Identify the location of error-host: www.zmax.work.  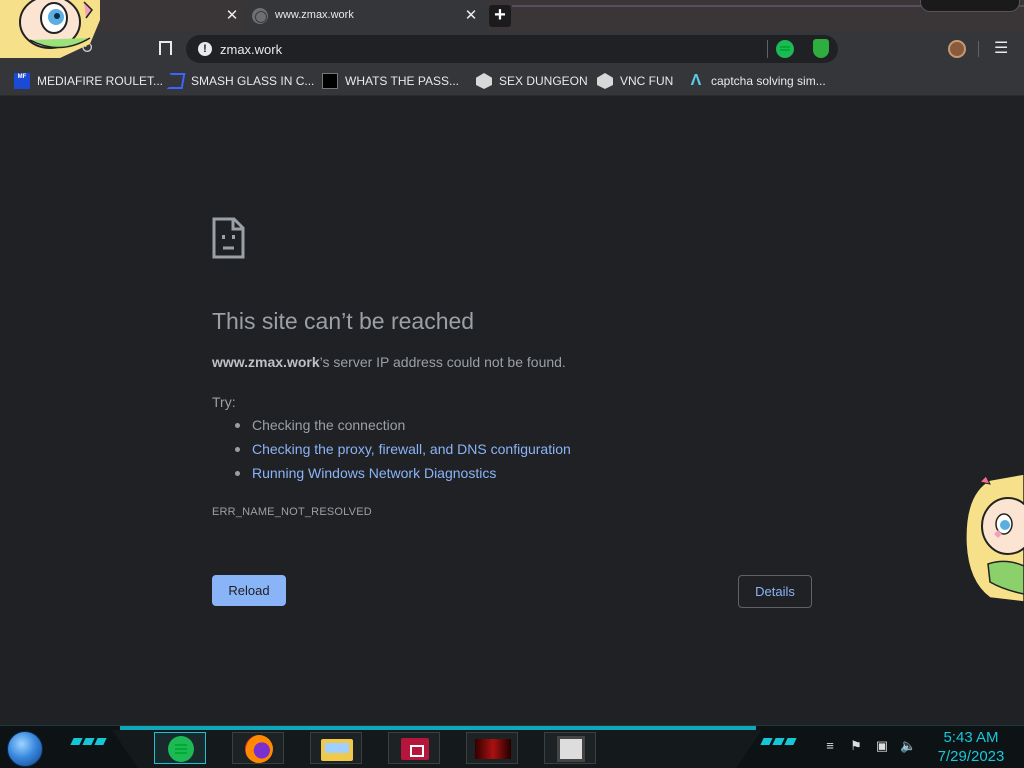
(266, 362).